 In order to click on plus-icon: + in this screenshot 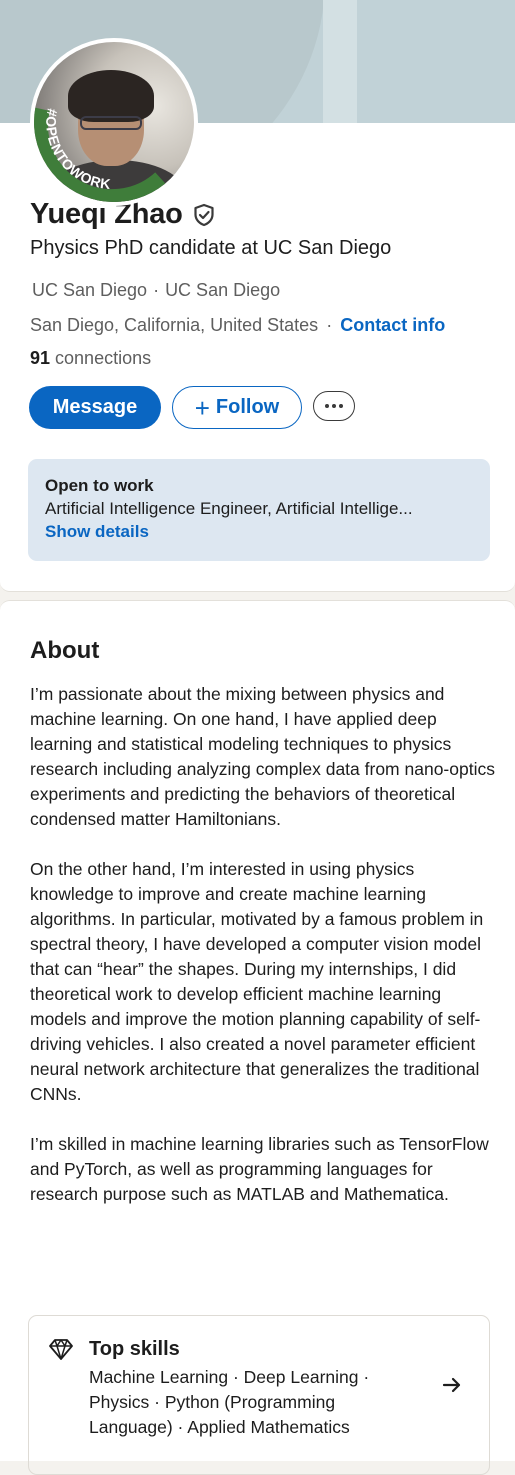, I will do `click(202, 407)`.